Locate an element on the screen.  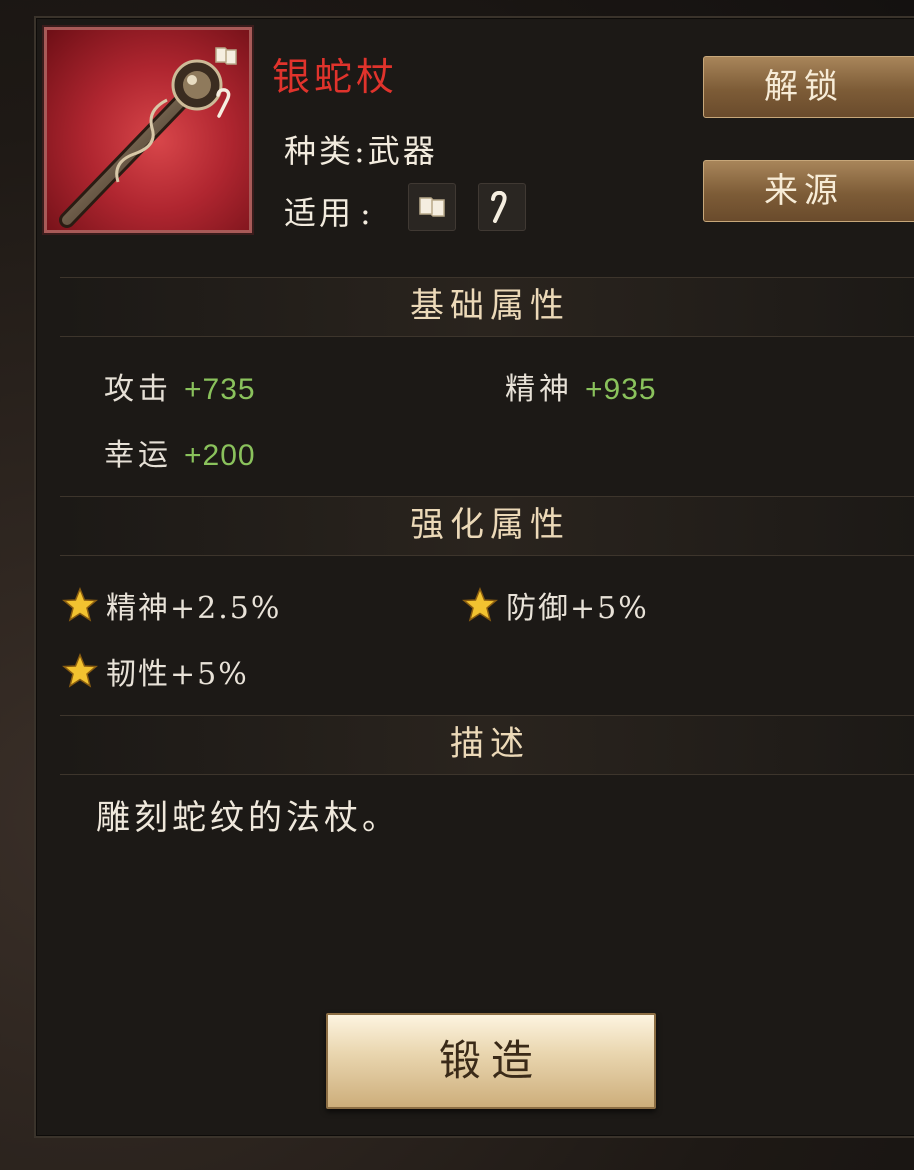
item-name: 银蛇杖 is located at coordinates (335, 77).